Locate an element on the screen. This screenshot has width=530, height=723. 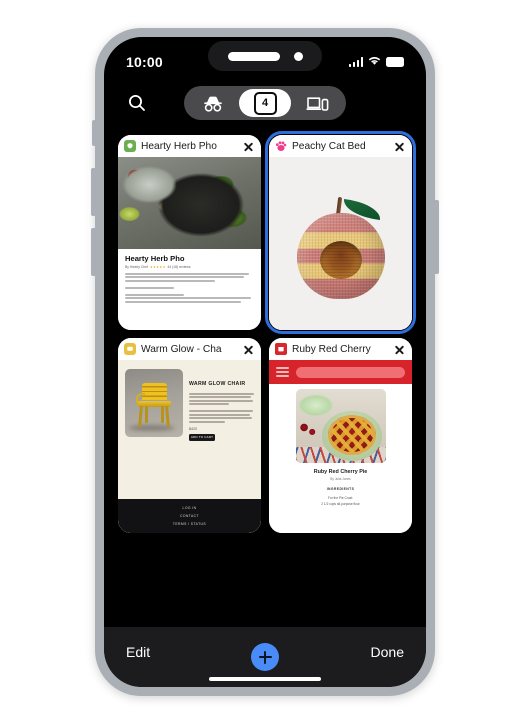
mute-switch is located at coordinates (94, 133).